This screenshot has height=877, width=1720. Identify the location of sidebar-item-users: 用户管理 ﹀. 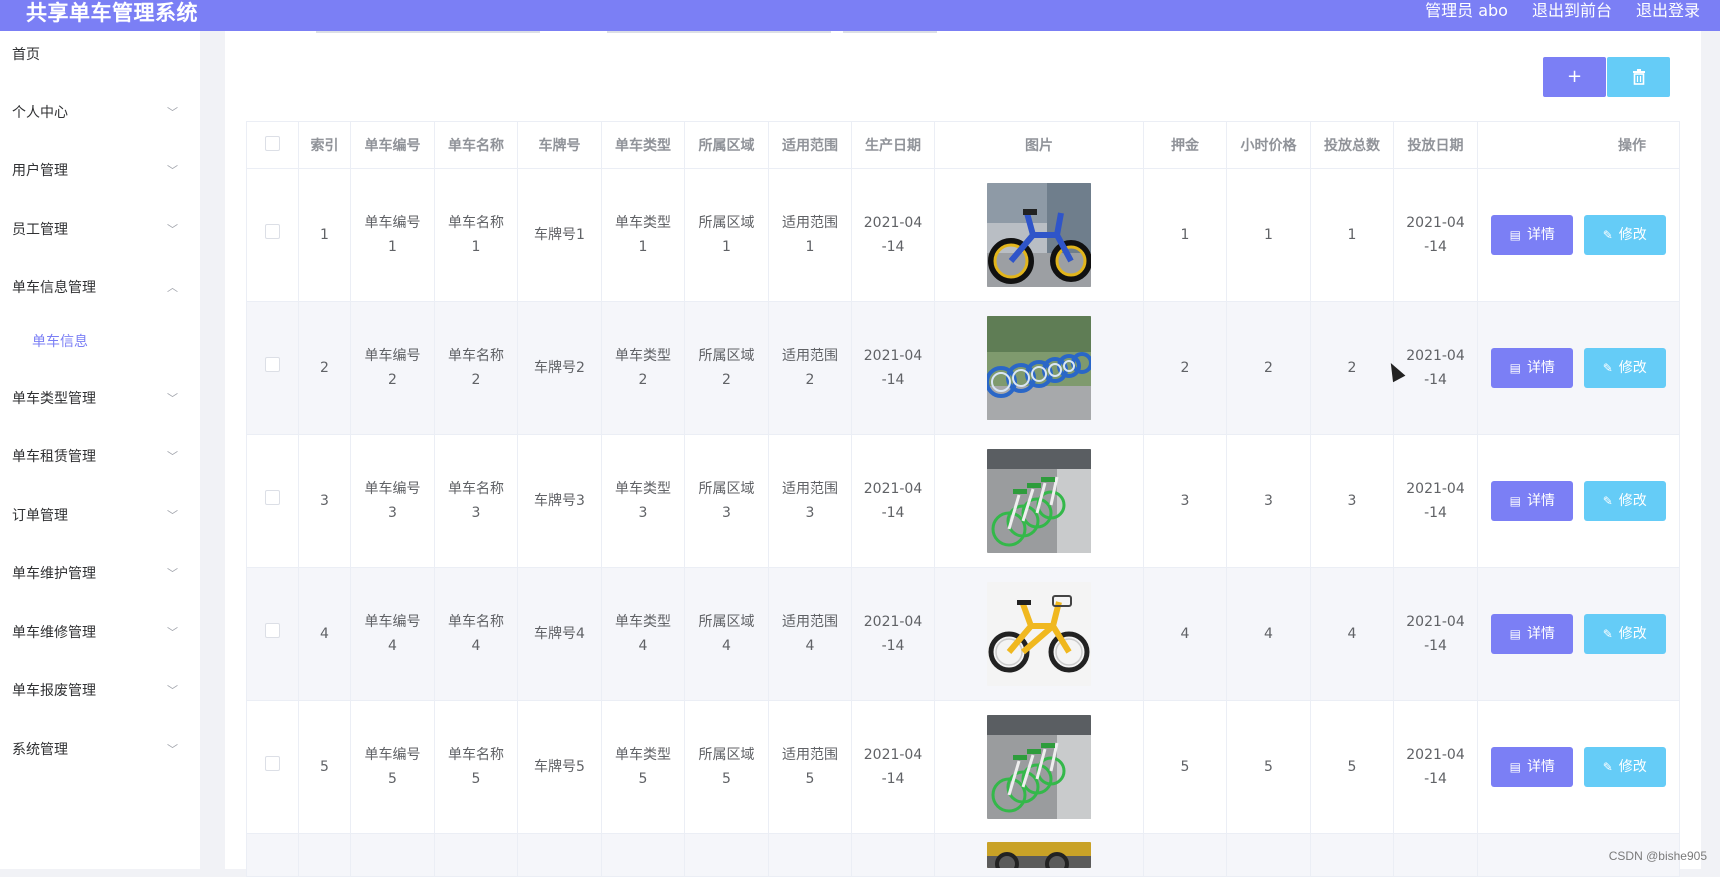
(97, 171).